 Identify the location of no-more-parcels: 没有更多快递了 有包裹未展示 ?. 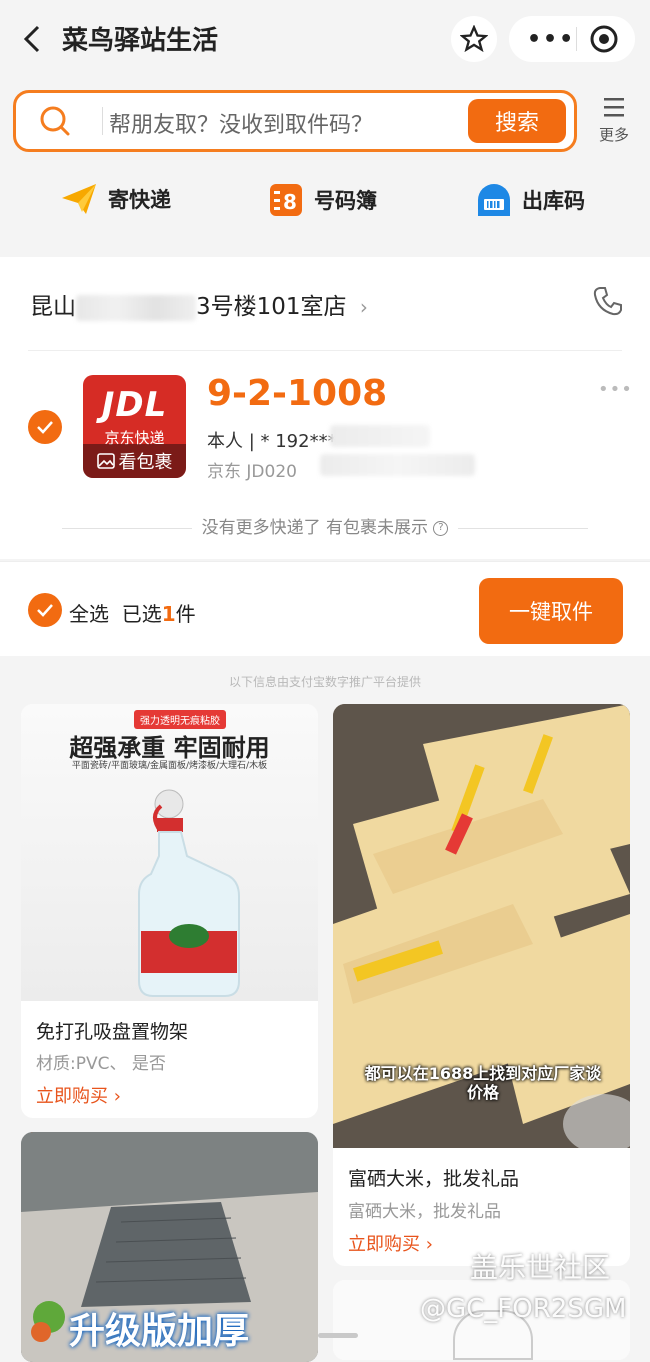
(325, 525).